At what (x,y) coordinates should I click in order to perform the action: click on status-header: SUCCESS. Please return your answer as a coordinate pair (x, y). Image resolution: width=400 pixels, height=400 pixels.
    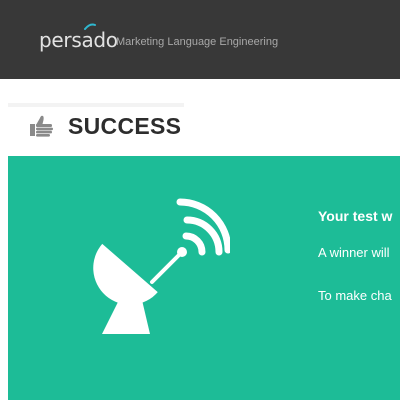
    Looking at the image, I should click on (204, 130).